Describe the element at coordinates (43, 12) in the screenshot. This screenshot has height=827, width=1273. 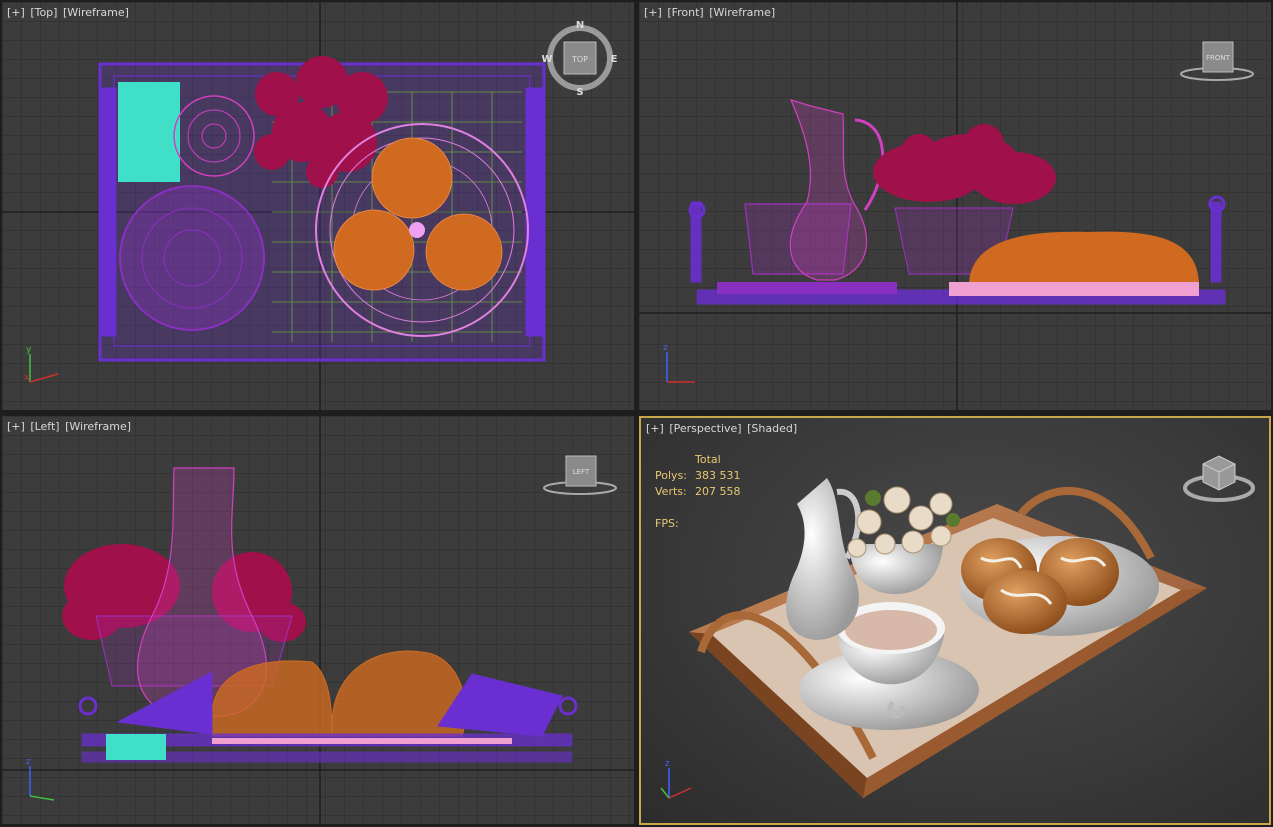
I see `viewport-view-menu: [Top]` at that location.